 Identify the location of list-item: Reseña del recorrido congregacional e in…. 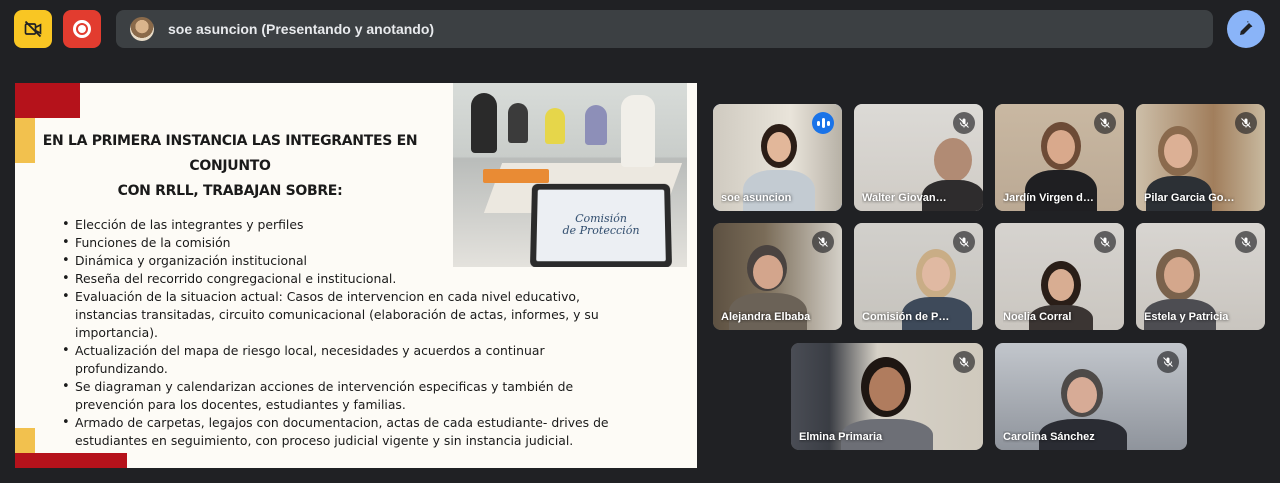
(340, 279).